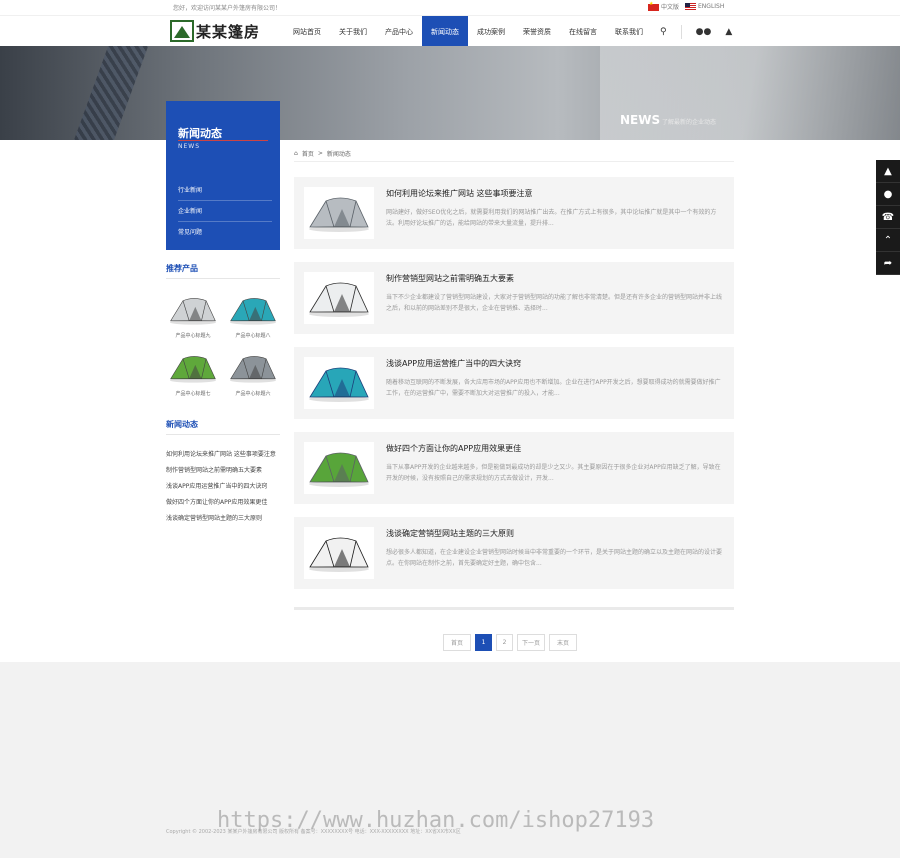 This screenshot has width=900, height=858. Describe the element at coordinates (450, 278) in the screenshot. I see `article-title: 制作营销型网站之前需明确五大要素` at that location.